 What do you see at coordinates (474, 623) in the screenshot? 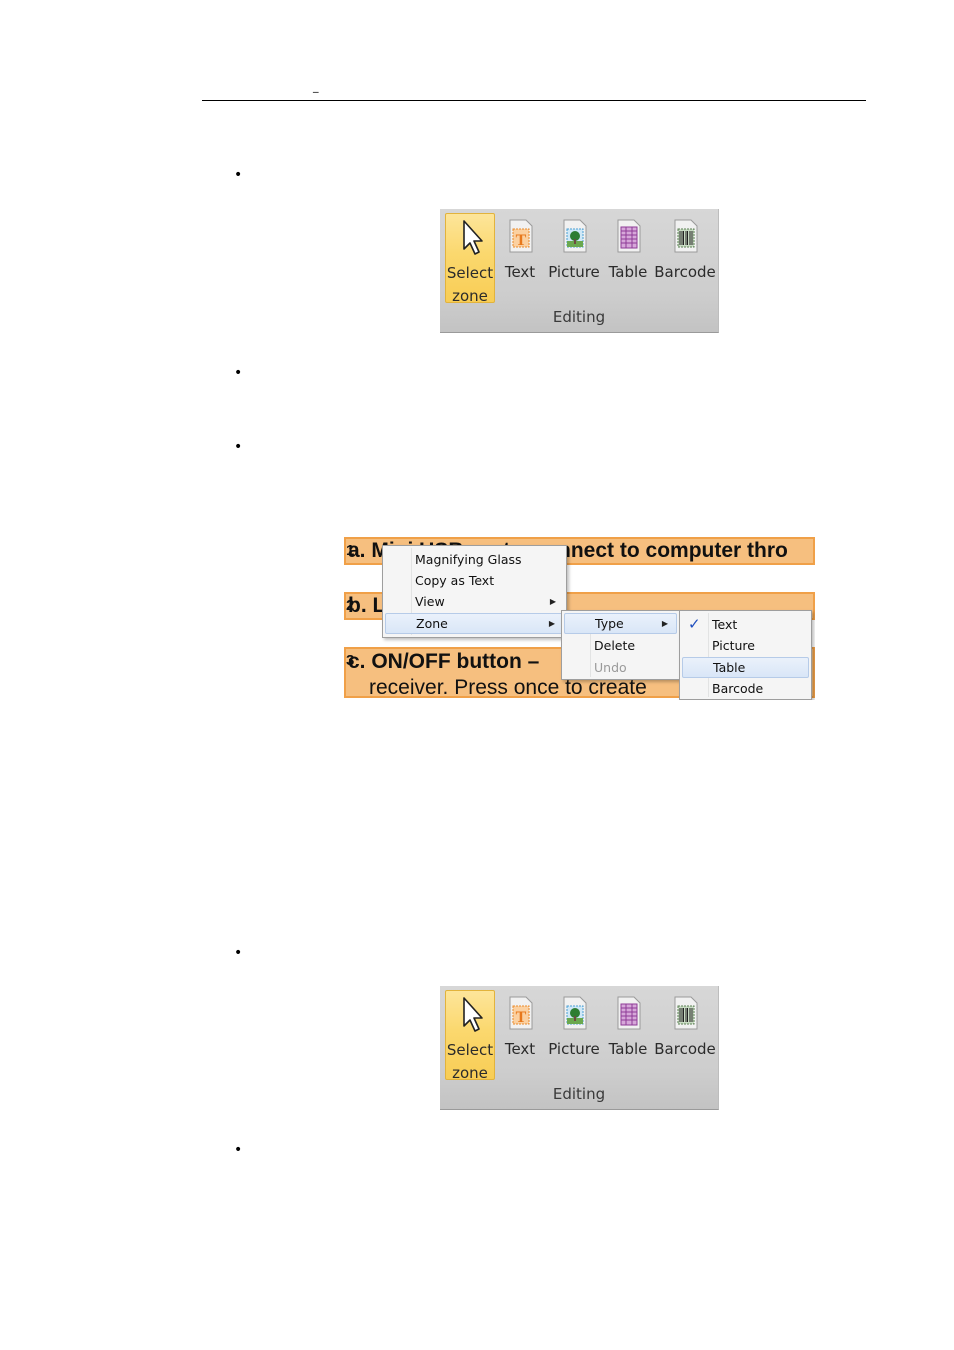
I see `menu-item-zone: Zone ▶` at bounding box center [474, 623].